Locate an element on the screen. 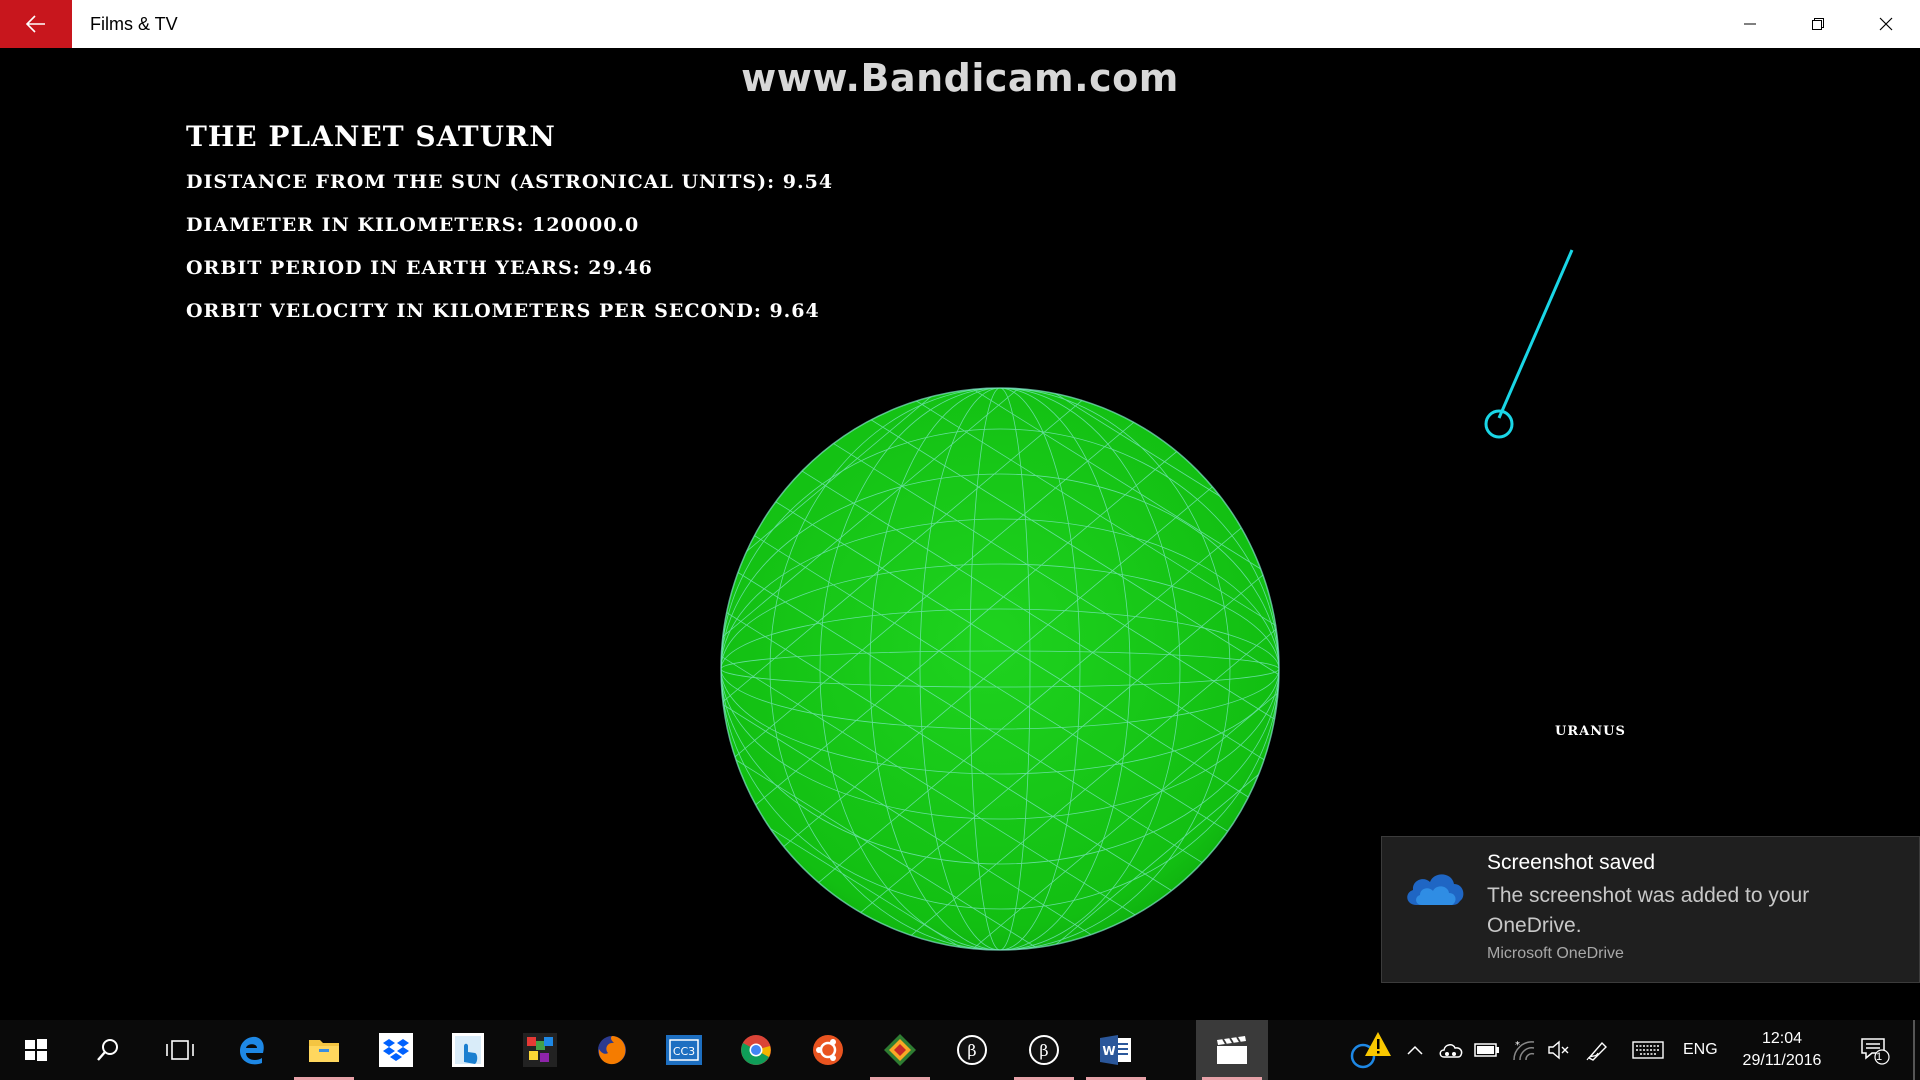 This screenshot has width=1920, height=1080. battery-icon is located at coordinates (1486, 1050).